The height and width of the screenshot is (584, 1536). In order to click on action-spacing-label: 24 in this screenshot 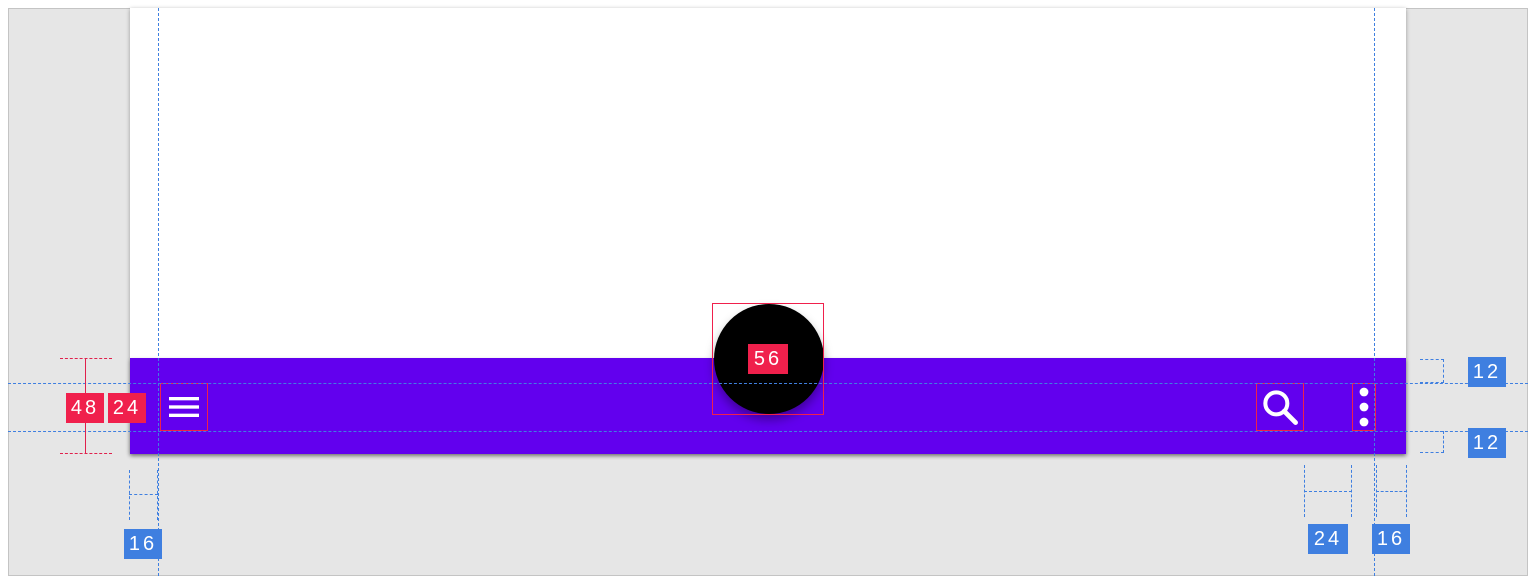, I will do `click(1328, 539)`.